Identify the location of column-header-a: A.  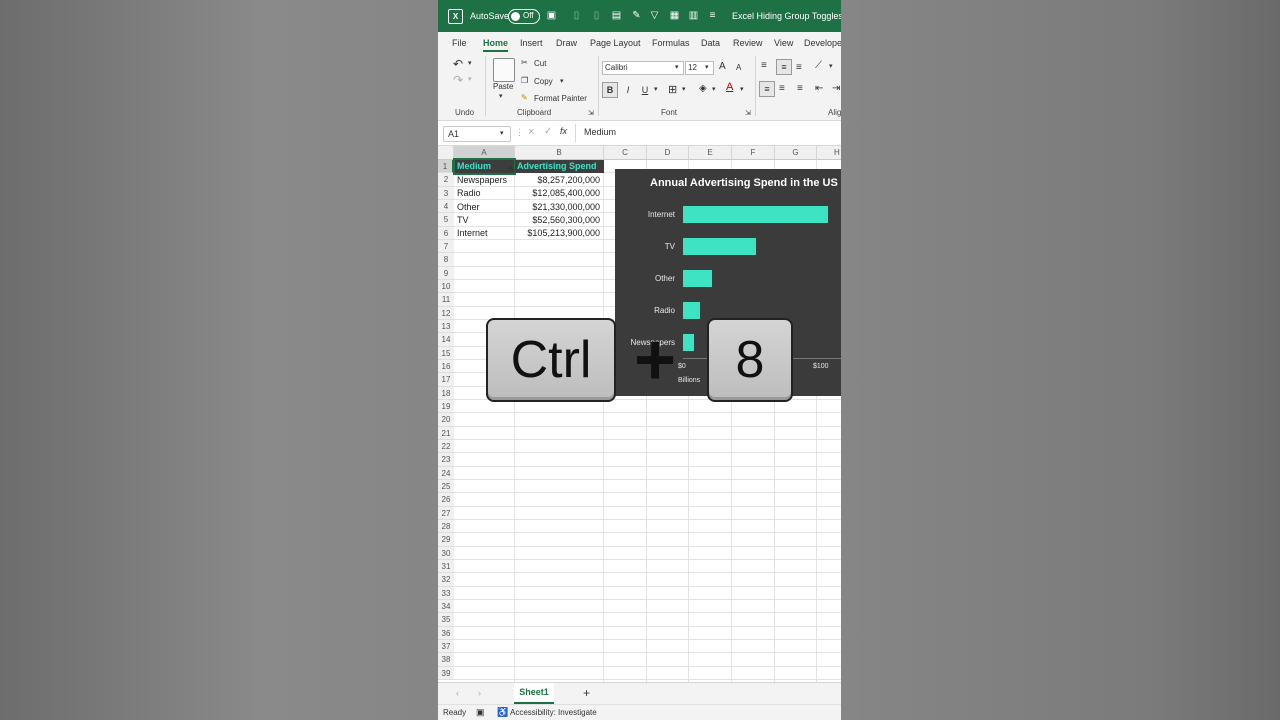
(484, 153).